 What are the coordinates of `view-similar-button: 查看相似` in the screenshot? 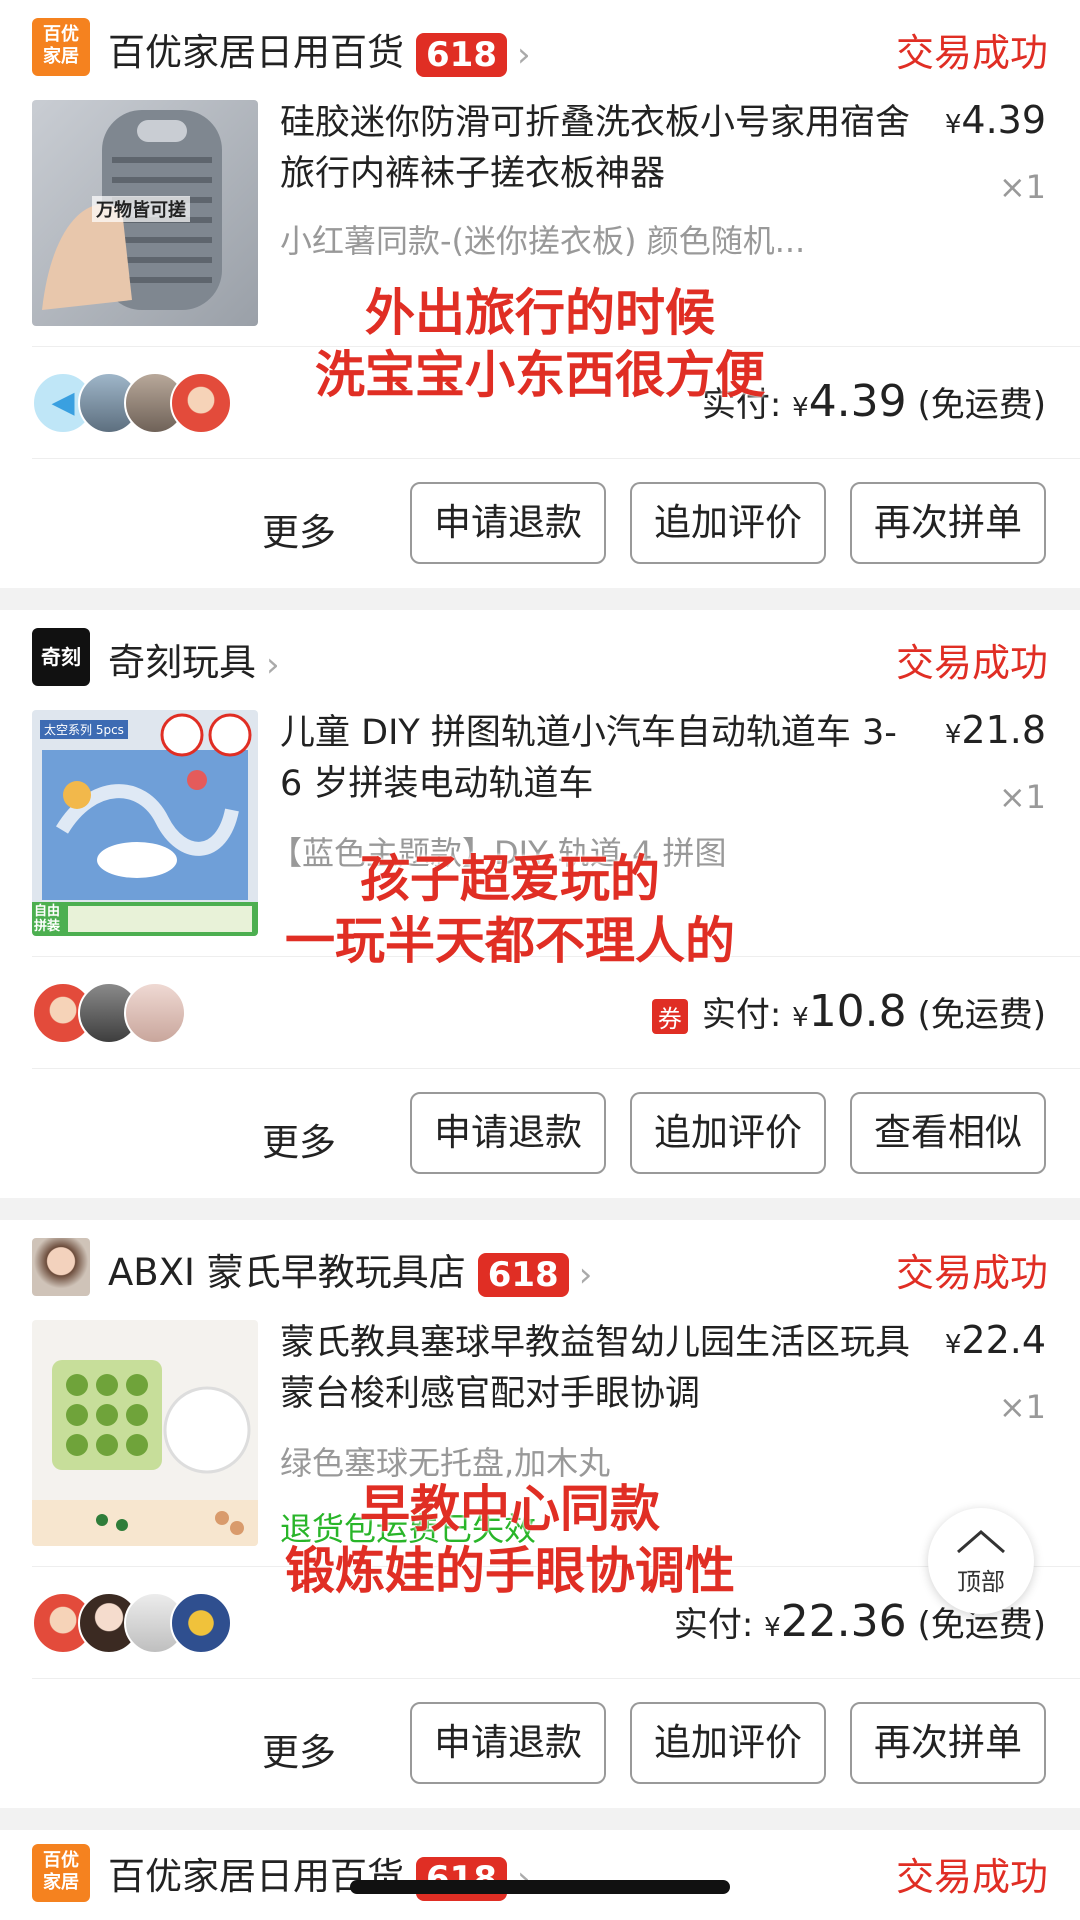 It's located at (948, 1133).